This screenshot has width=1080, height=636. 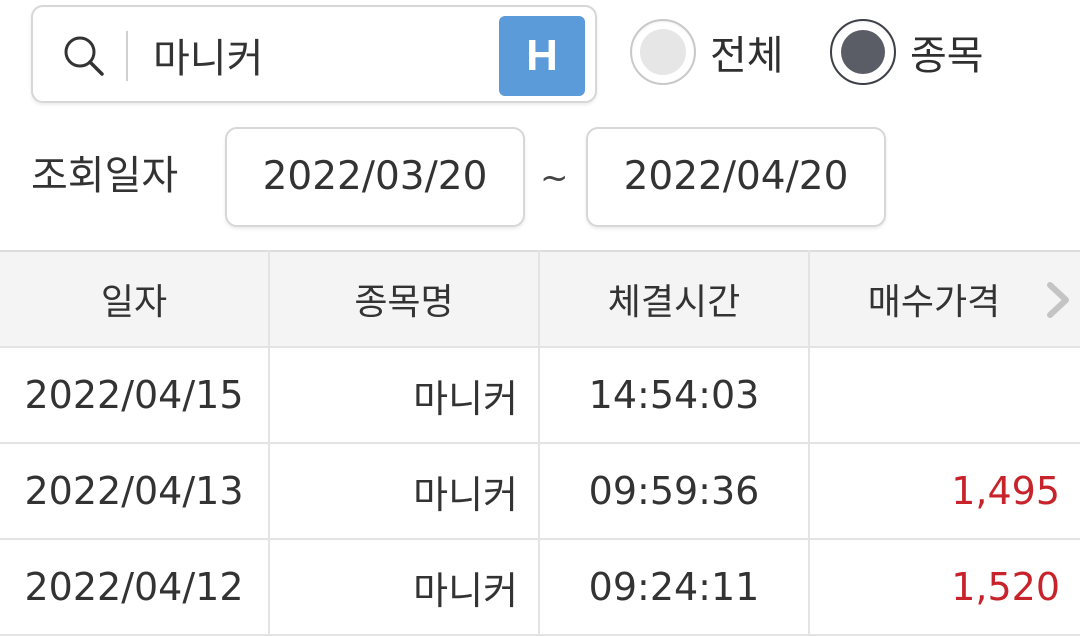 I want to click on radio-all-label: 전체, so click(x=747, y=56).